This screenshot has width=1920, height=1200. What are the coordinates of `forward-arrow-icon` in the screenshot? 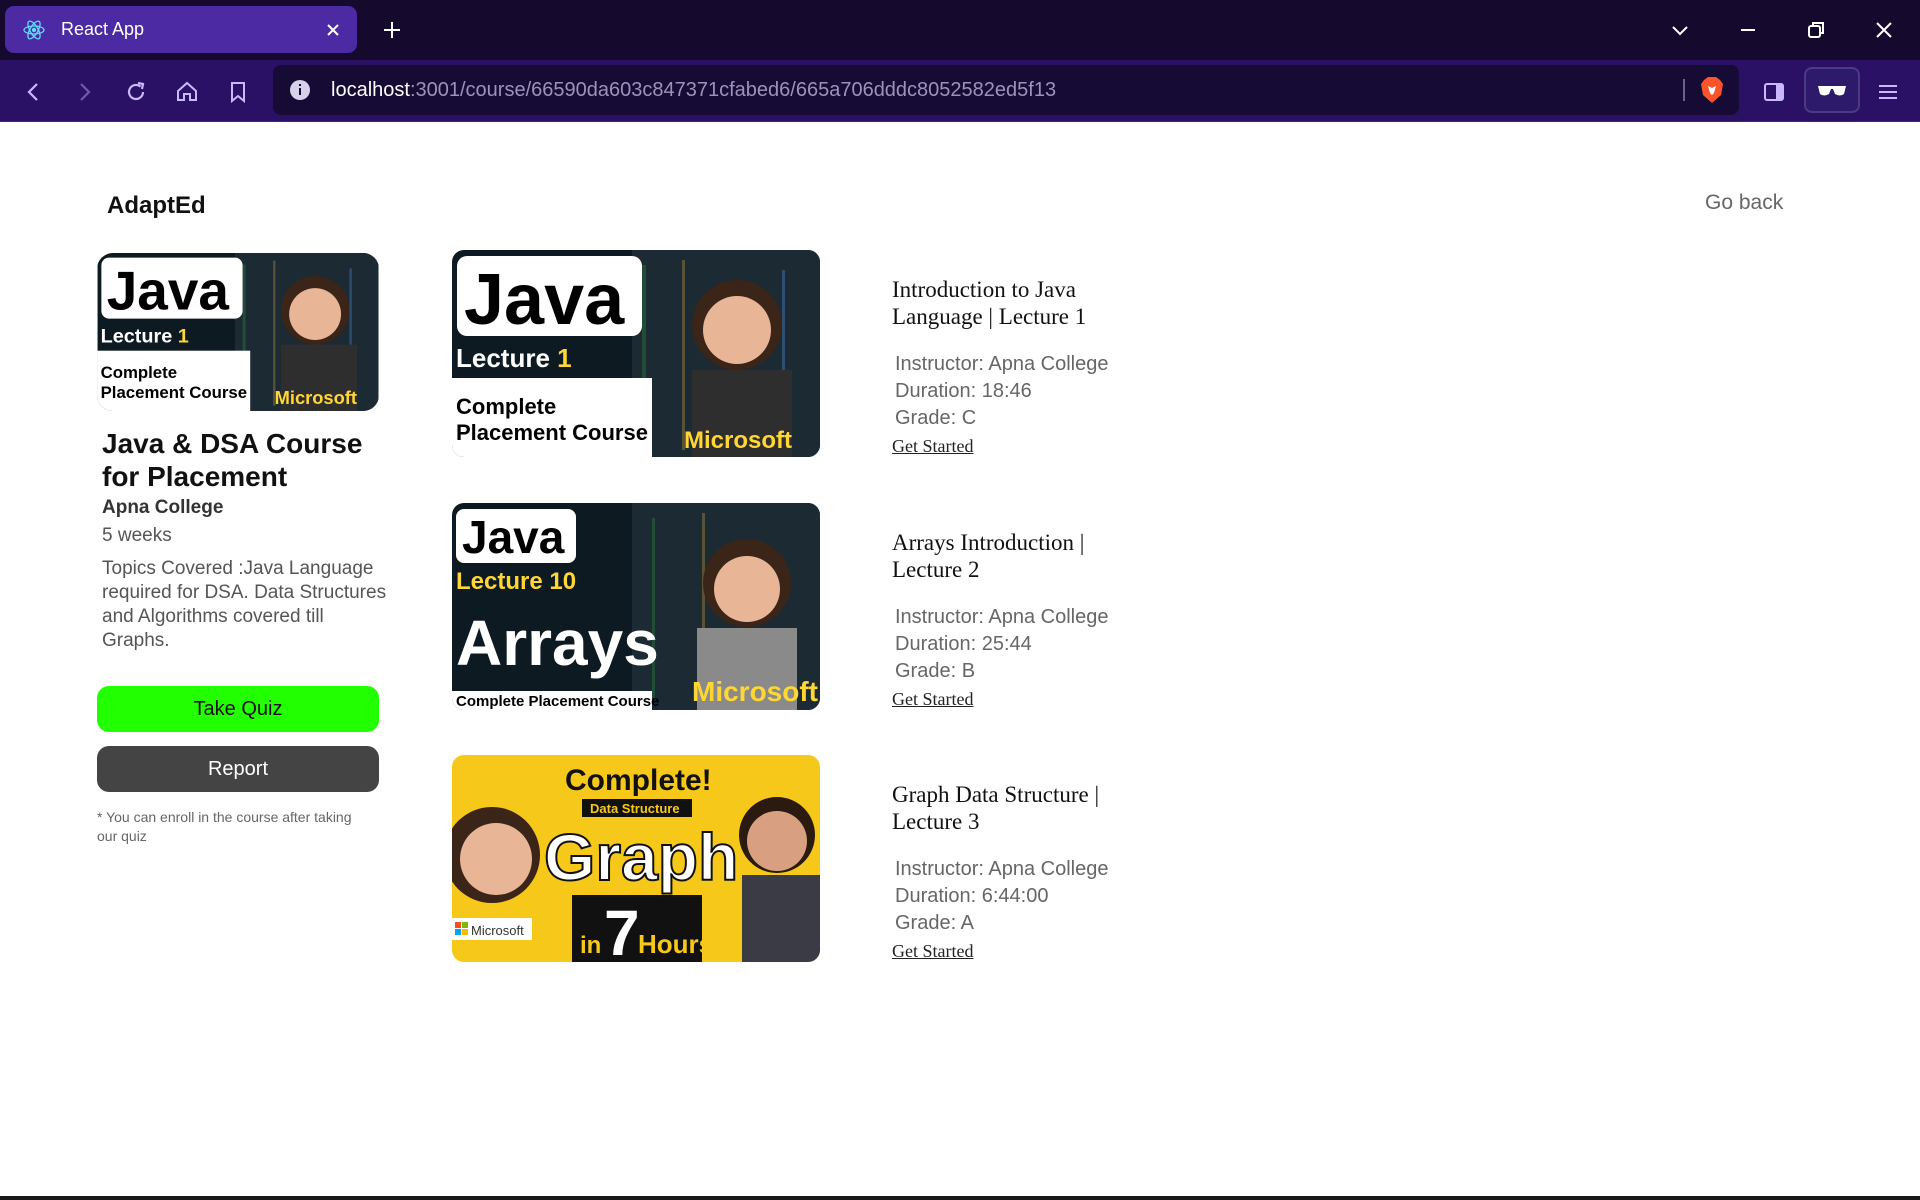 It's located at (84, 92).